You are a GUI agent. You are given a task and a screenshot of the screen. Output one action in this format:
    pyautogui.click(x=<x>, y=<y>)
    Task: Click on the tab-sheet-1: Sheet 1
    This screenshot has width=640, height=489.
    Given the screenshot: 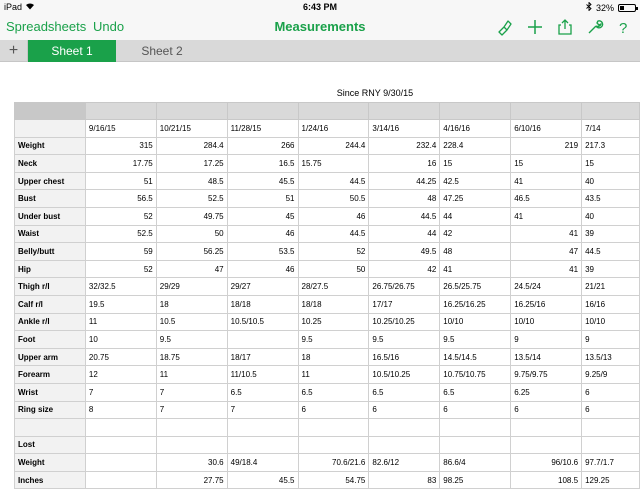 What is the action you would take?
    pyautogui.click(x=72, y=51)
    